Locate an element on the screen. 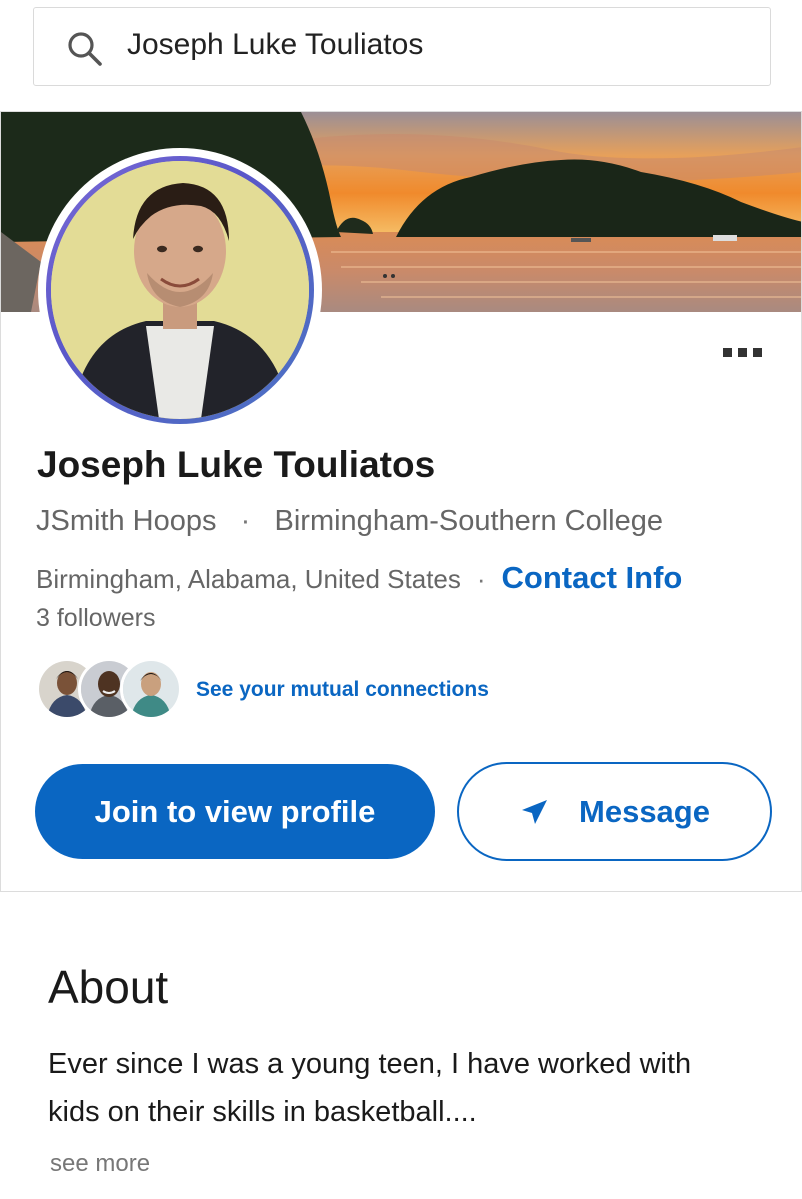 This screenshot has width=802, height=1199. school-name: Birmingham-Southern College is located at coordinates (469, 521).